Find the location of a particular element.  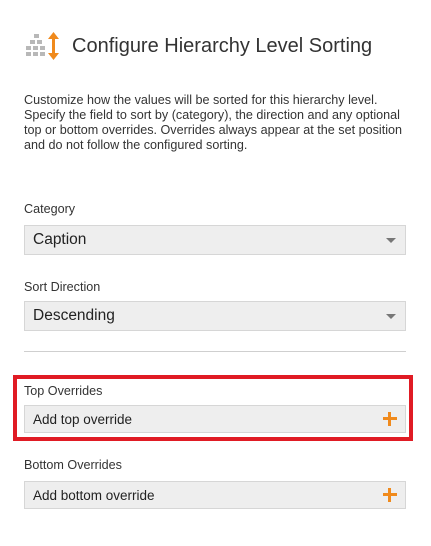

category-label: Category is located at coordinates (50, 209).